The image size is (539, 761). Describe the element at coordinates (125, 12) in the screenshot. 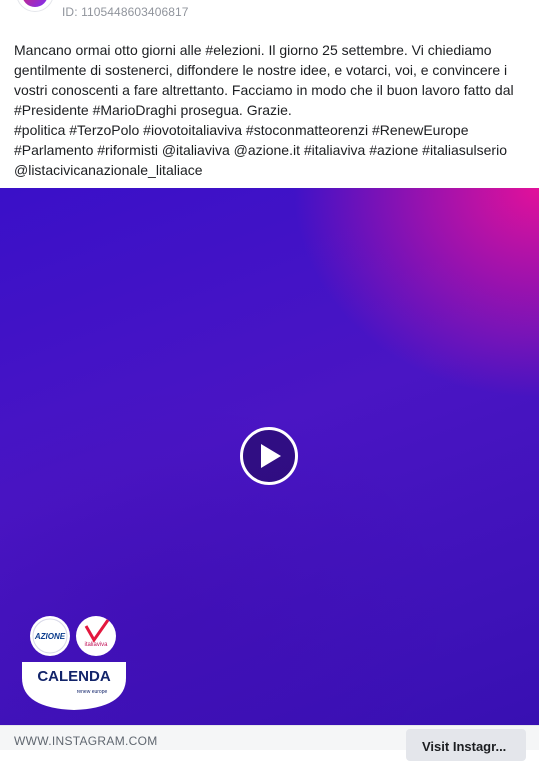

I see `ad-id: ID: 1105448603406817` at that location.